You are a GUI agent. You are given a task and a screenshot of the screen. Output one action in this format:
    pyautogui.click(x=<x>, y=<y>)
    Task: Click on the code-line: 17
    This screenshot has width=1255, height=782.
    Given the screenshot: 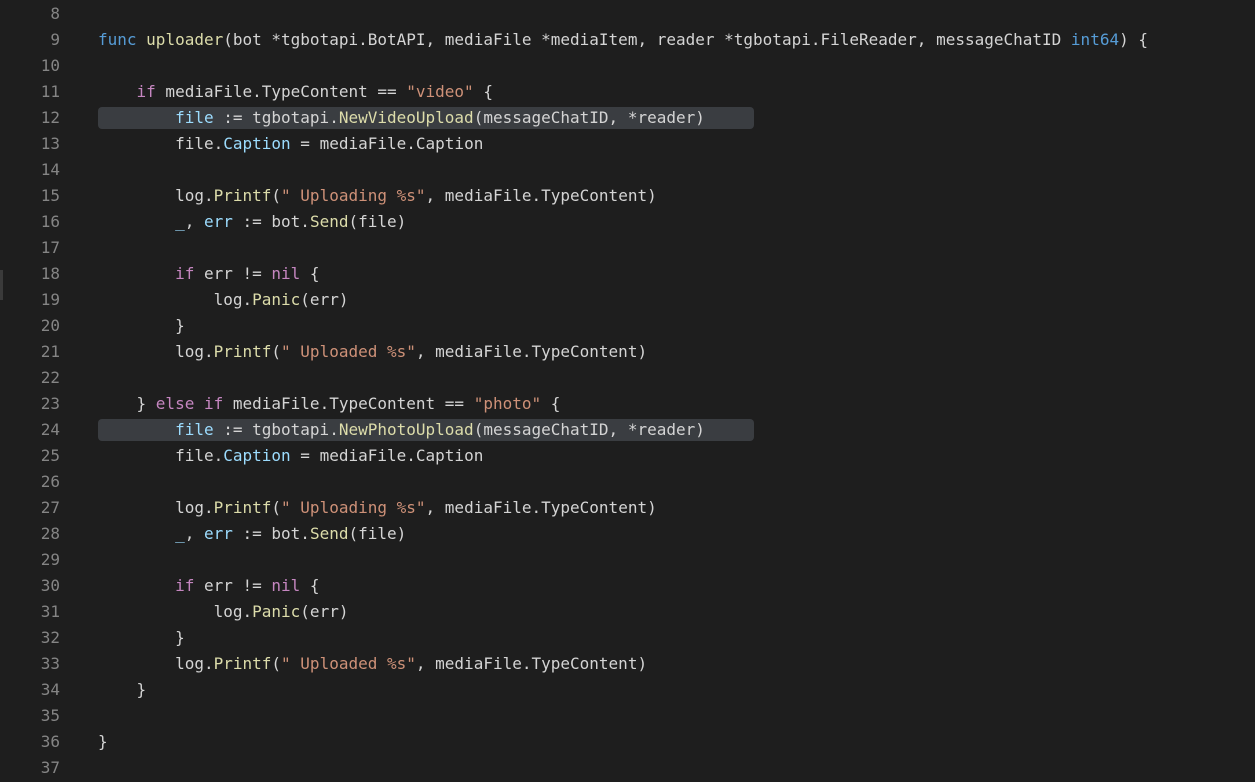 What is the action you would take?
    pyautogui.click(x=627, y=248)
    